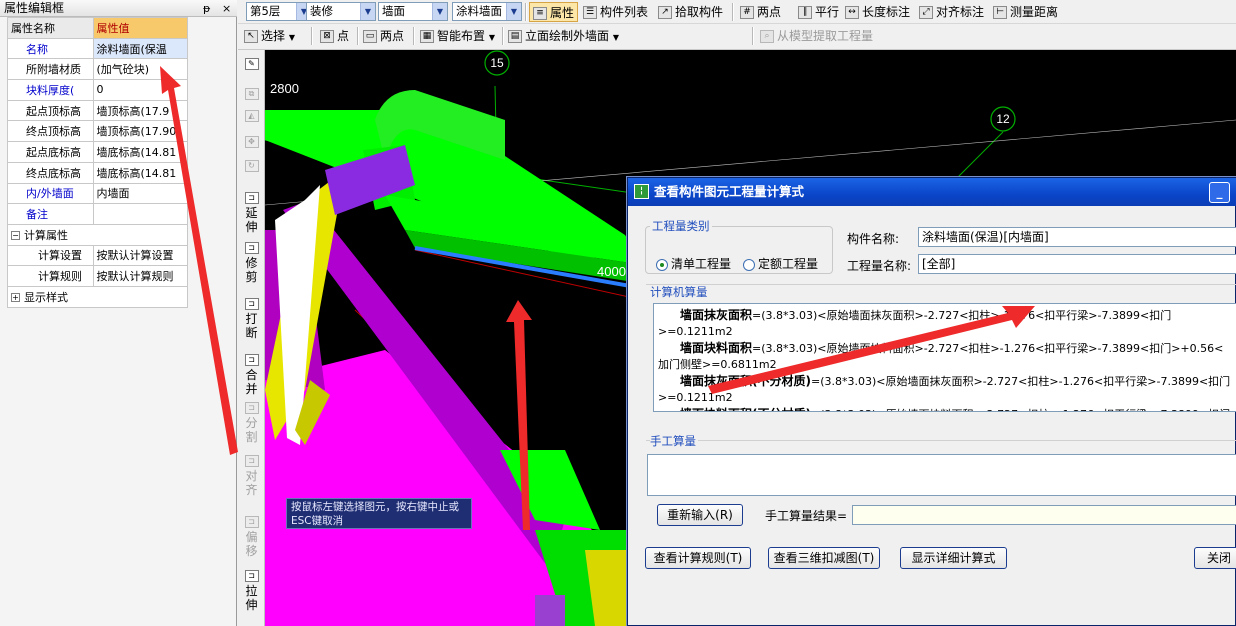  I want to click on property-value: 0, so click(140, 90).